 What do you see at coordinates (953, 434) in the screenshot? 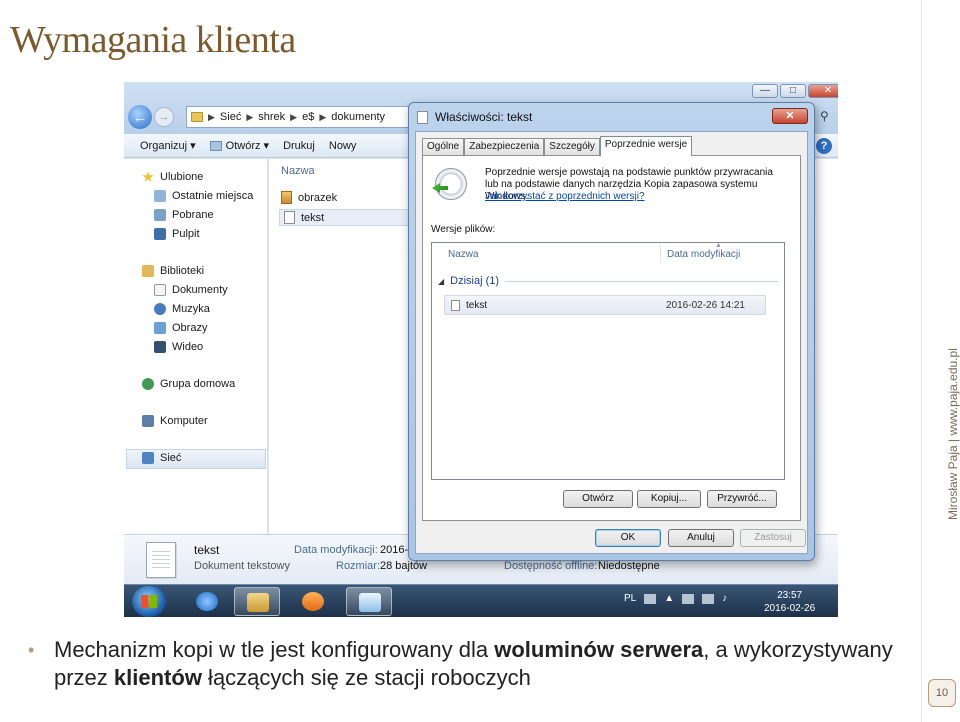
I see `side-author-text: Mirosław Paja | www.paja.edu.pl` at bounding box center [953, 434].